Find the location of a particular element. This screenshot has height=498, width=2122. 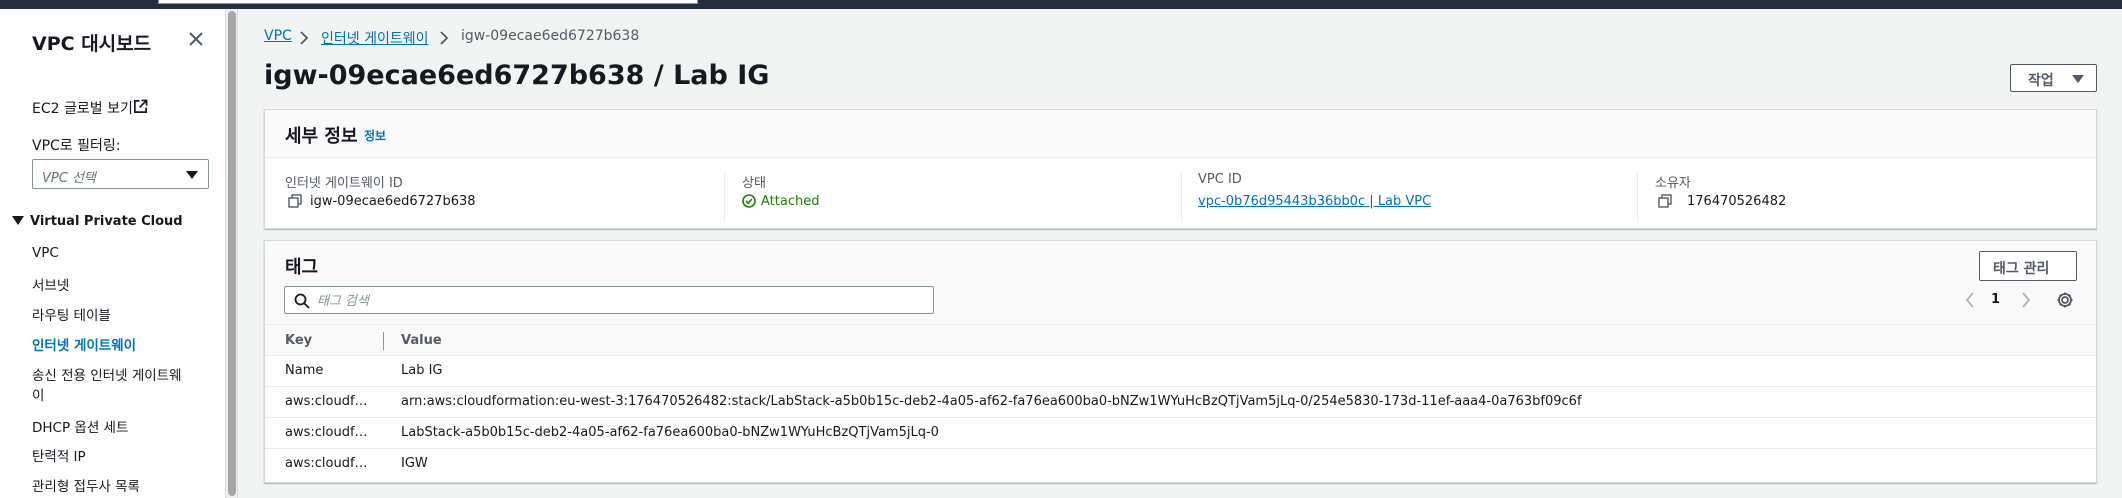

sidebar-scrollbar is located at coordinates (232, 253).